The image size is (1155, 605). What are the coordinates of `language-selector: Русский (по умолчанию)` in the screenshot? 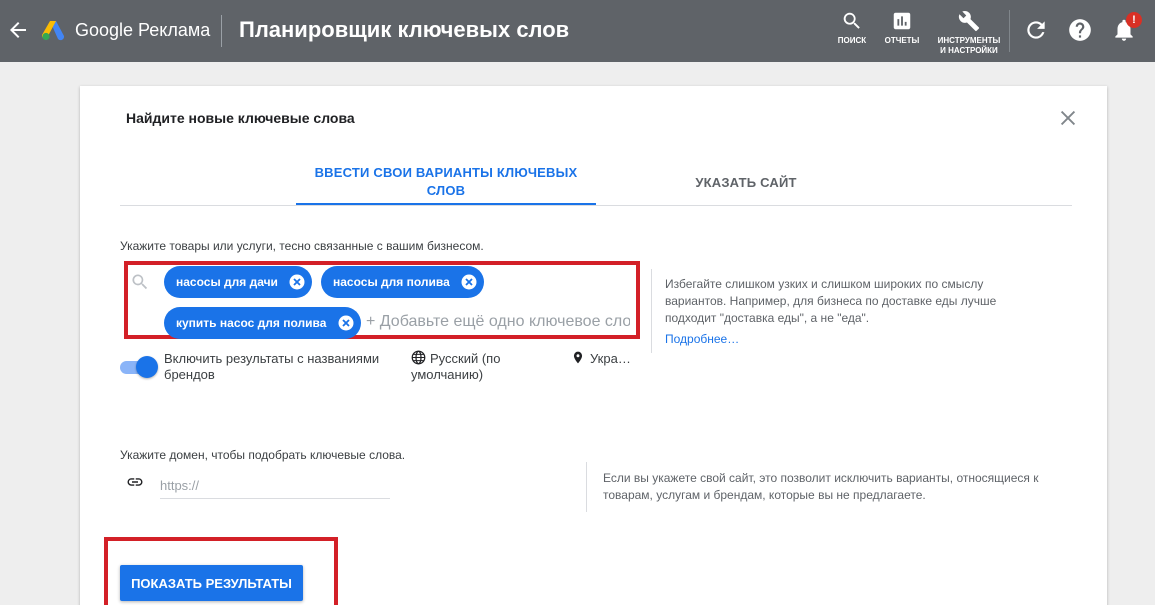 It's located at (466, 367).